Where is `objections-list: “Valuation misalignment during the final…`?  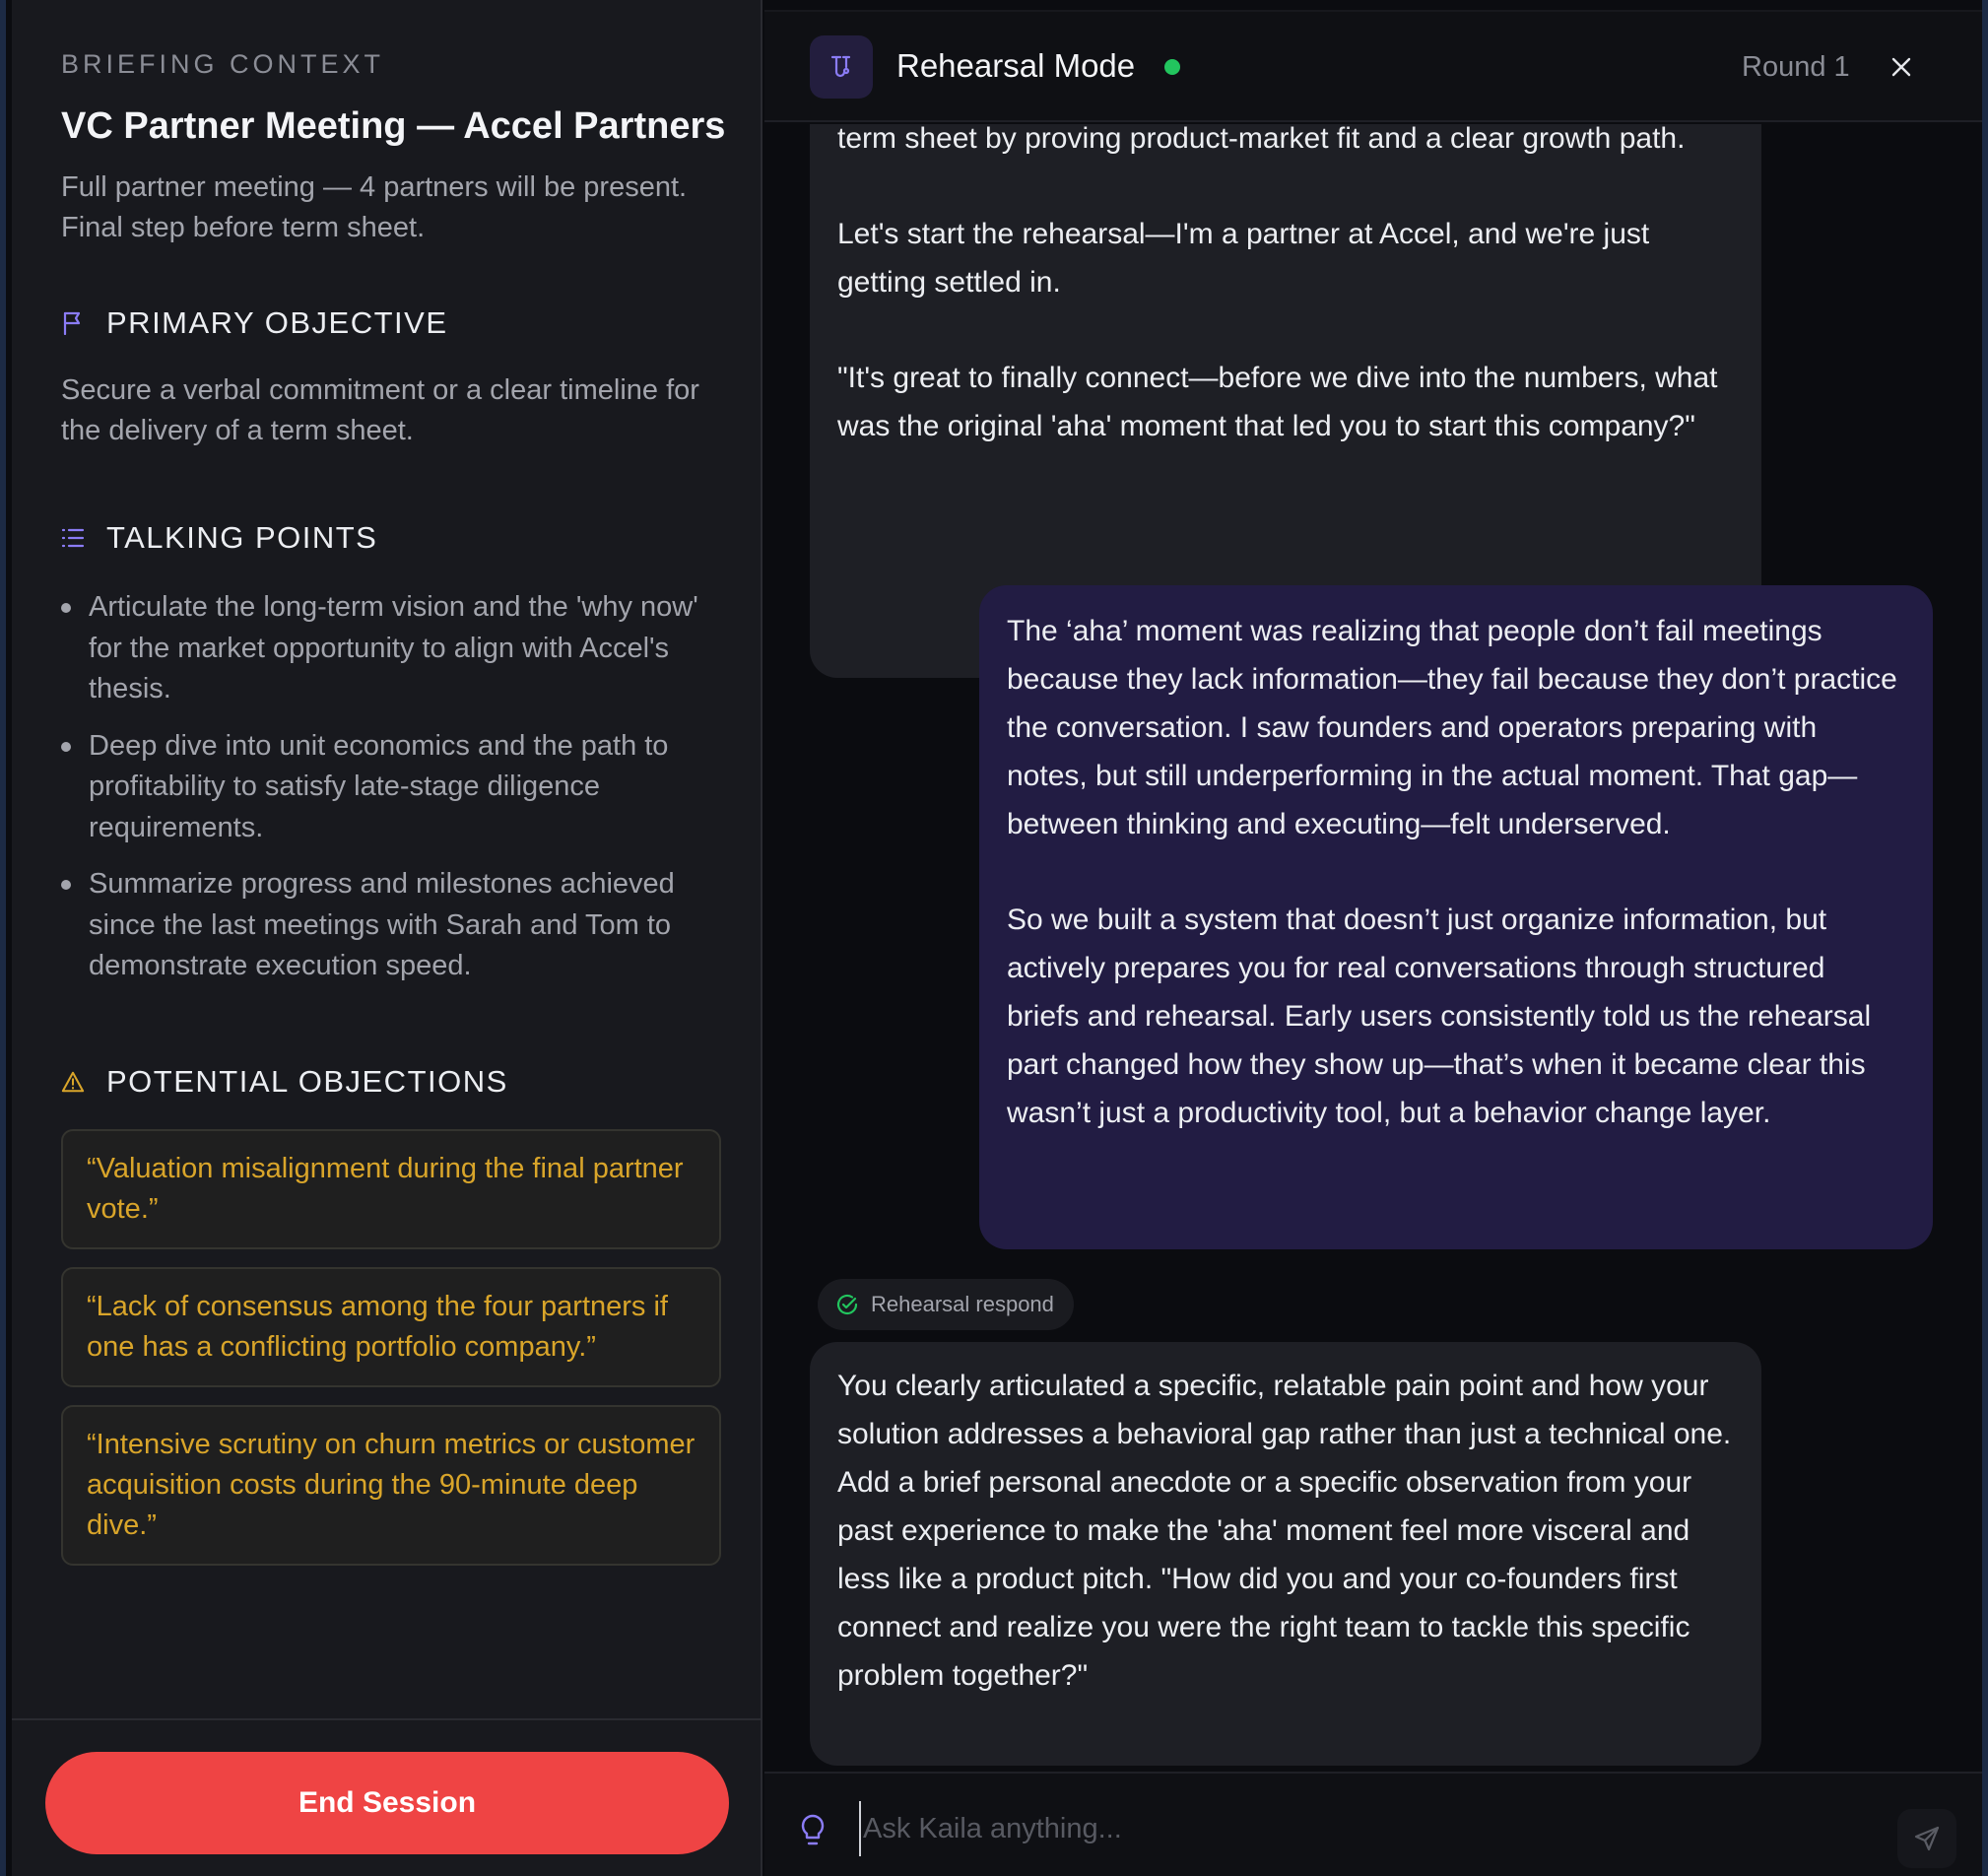
objections-list: “Valuation misalignment during the final… is located at coordinates (391, 1347).